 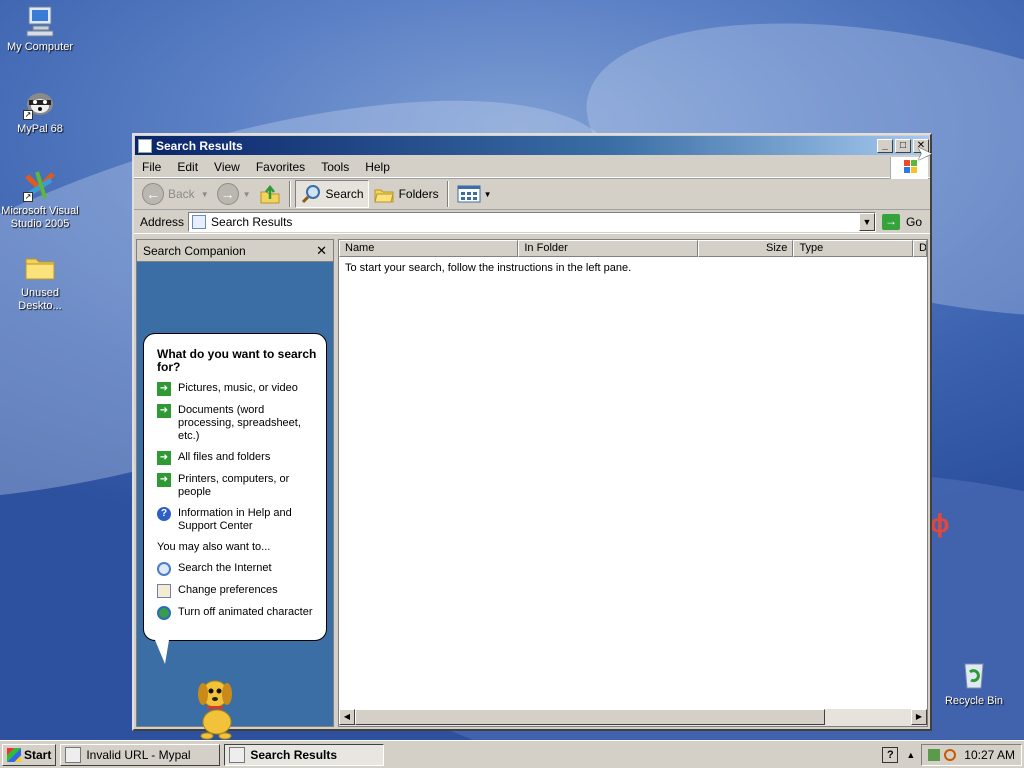 I want to click on up-folder-icon, so click(x=270, y=194).